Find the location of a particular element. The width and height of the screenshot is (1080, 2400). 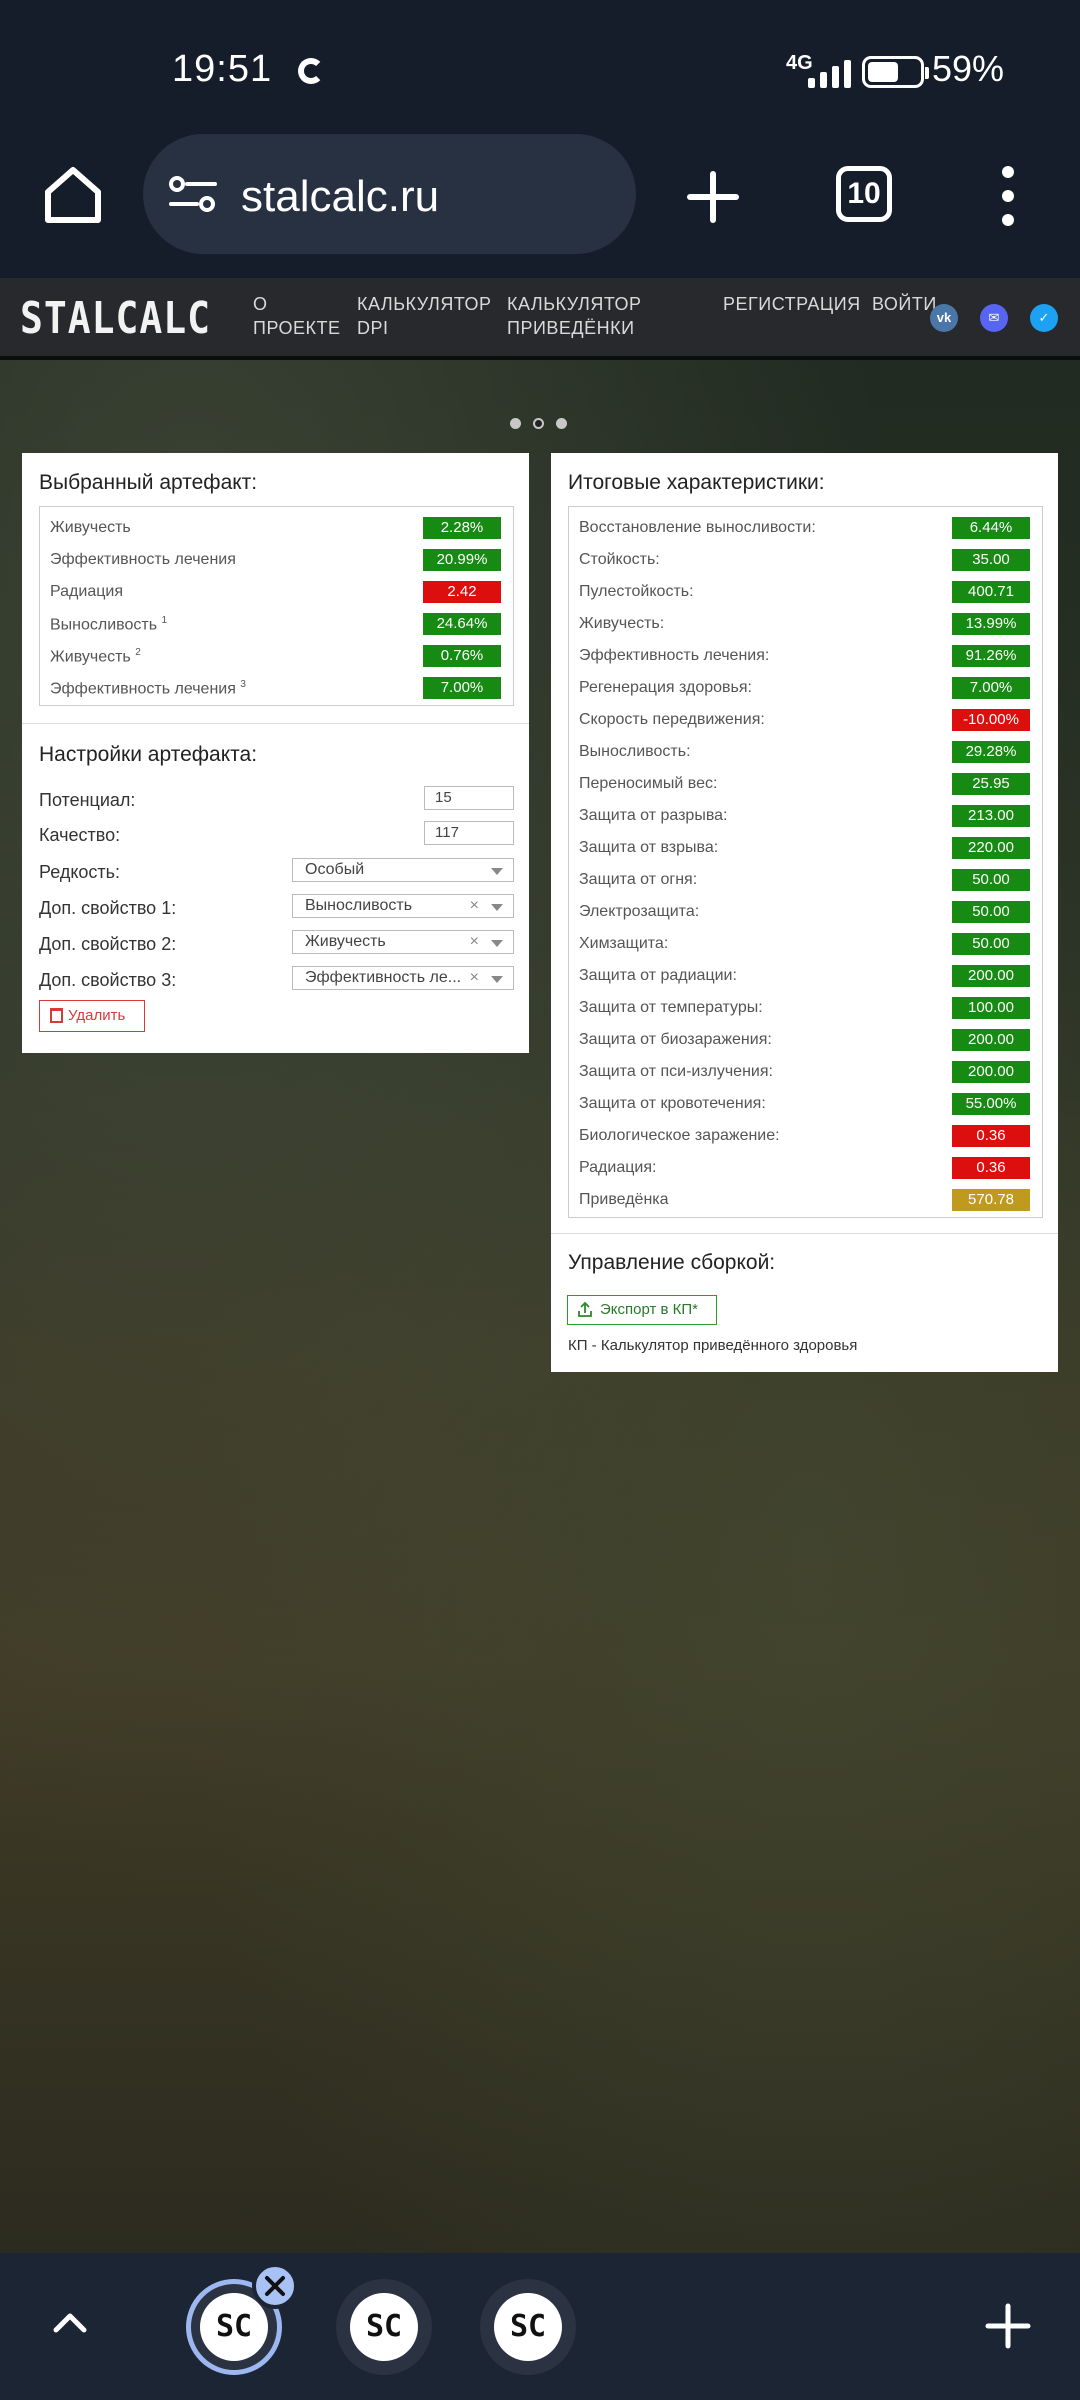

stat-value-badge: 20.99% is located at coordinates (462, 560).